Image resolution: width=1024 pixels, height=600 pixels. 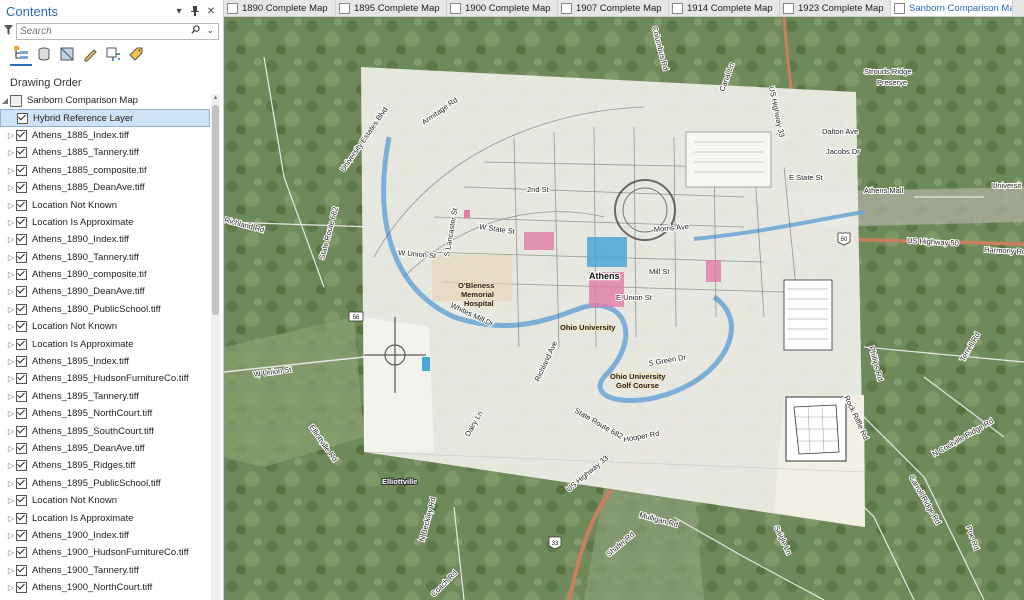 I want to click on layer-row: ▷ Athens_1885_Tannery.tiff, so click(x=105, y=152).